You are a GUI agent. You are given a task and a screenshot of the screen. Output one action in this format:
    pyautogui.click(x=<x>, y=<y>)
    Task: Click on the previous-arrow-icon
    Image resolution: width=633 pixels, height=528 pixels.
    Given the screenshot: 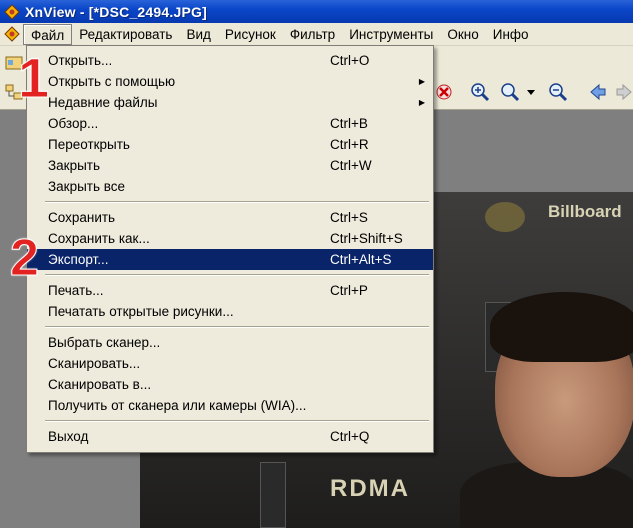 What is the action you would take?
    pyautogui.click(x=598, y=92)
    